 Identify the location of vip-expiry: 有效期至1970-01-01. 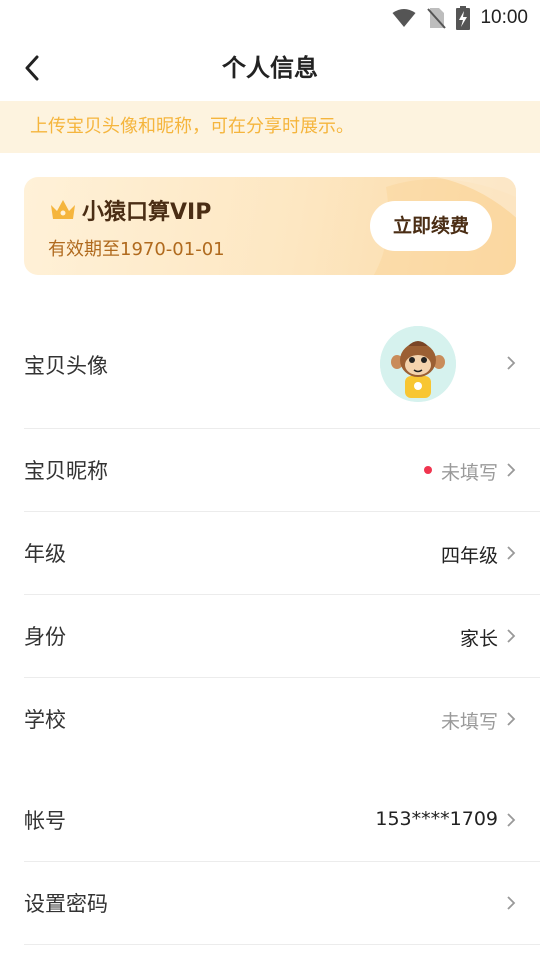
(136, 249).